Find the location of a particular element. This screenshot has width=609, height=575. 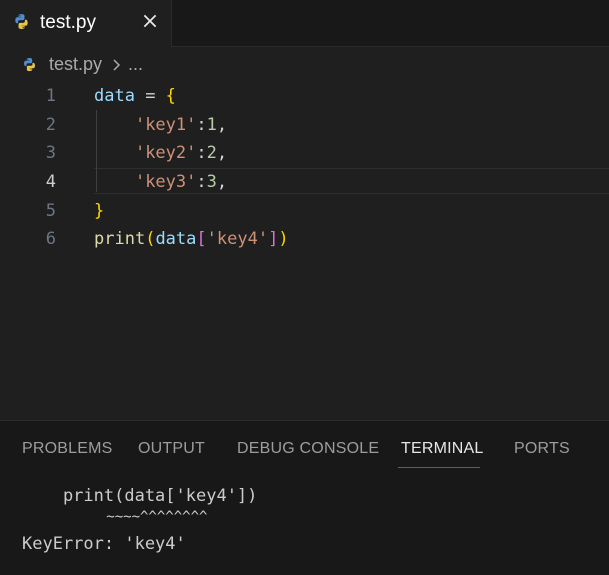

terminal-line: print(data['key4']) is located at coordinates (140, 496).